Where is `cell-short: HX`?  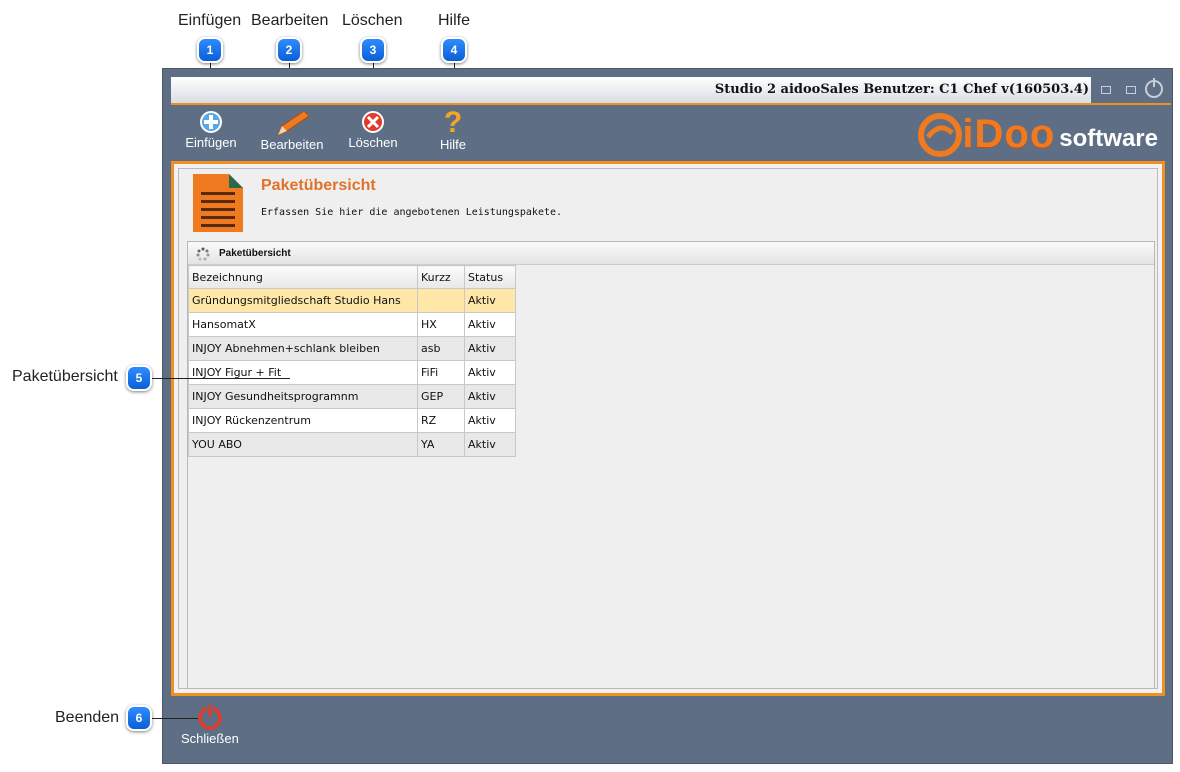 cell-short: HX is located at coordinates (441, 324).